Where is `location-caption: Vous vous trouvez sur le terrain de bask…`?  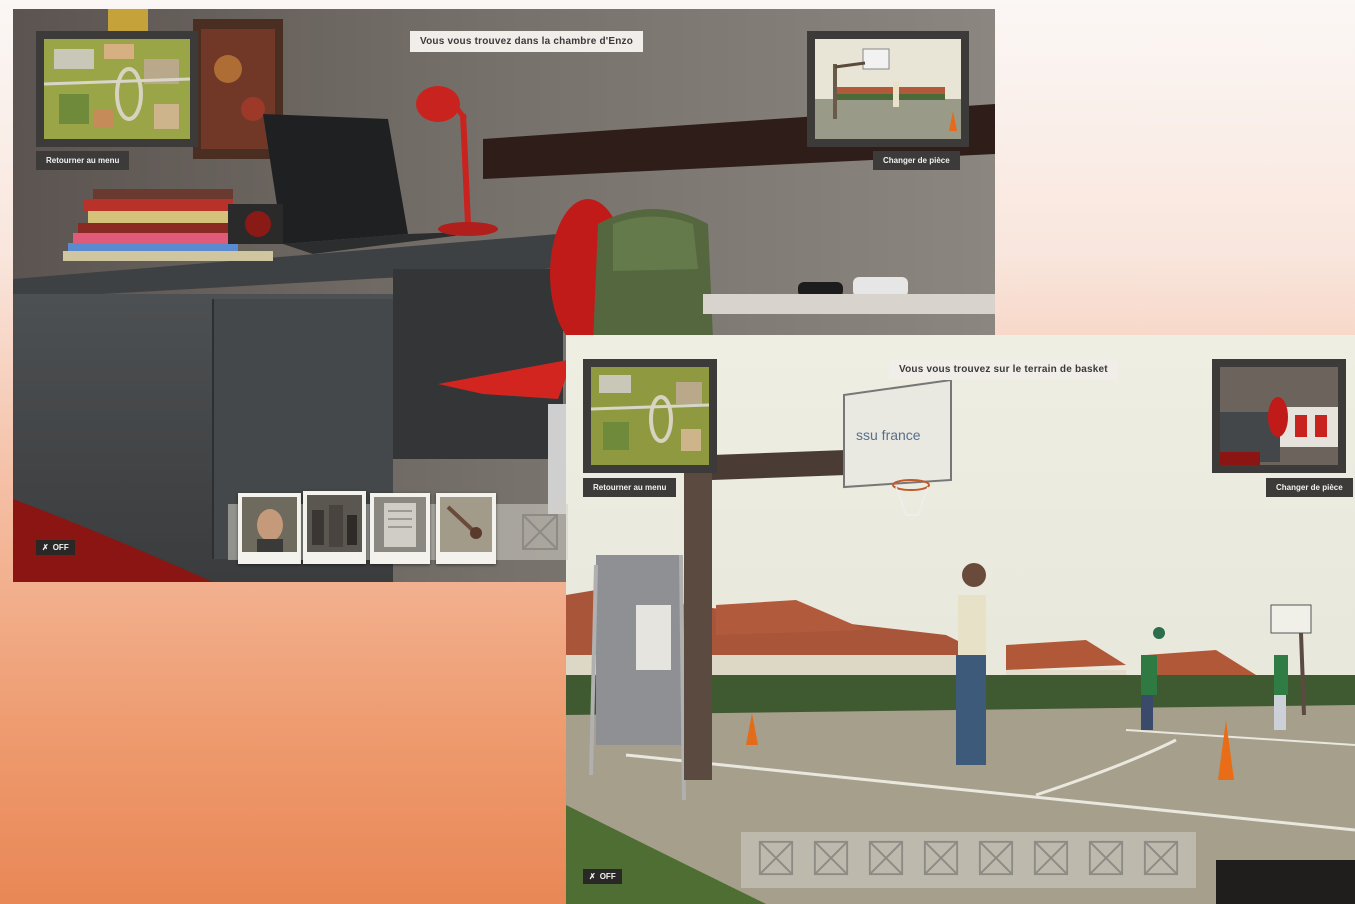
location-caption: Vous vous trouvez sur le terrain de bask… is located at coordinates (1003, 369).